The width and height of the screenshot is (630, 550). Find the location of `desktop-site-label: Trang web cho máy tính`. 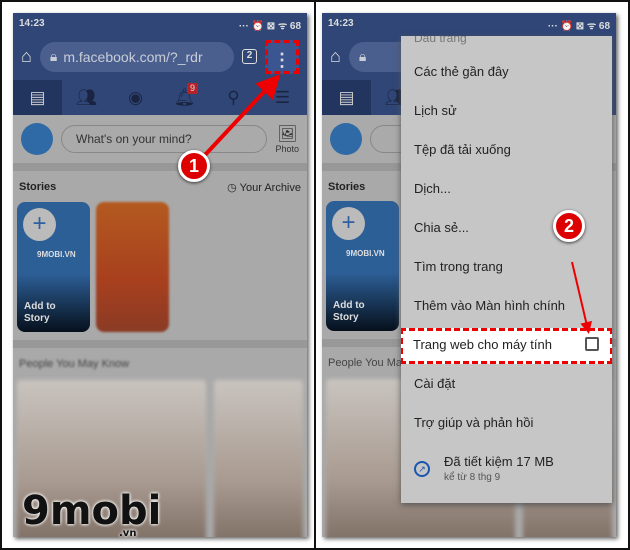

desktop-site-label: Trang web cho máy tính is located at coordinates (482, 344).